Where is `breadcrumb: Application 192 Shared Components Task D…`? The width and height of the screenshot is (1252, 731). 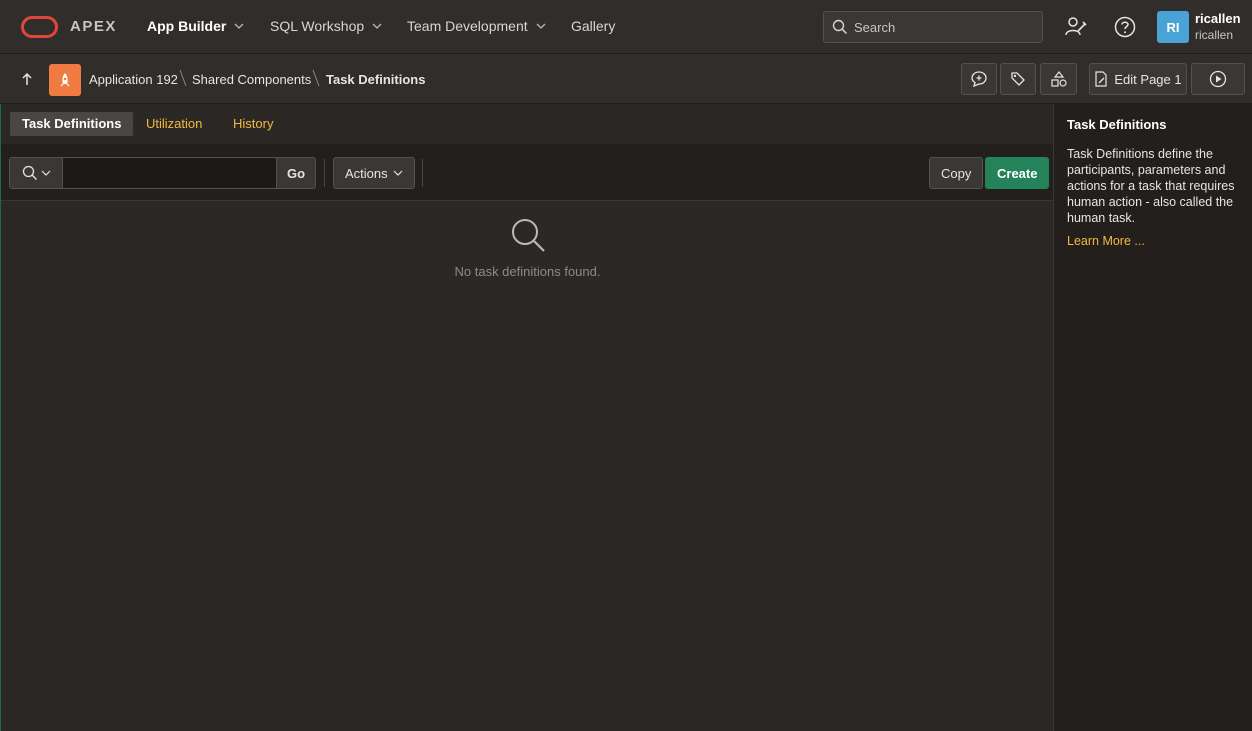
breadcrumb: Application 192 Shared Components Task D… is located at coordinates (626, 79).